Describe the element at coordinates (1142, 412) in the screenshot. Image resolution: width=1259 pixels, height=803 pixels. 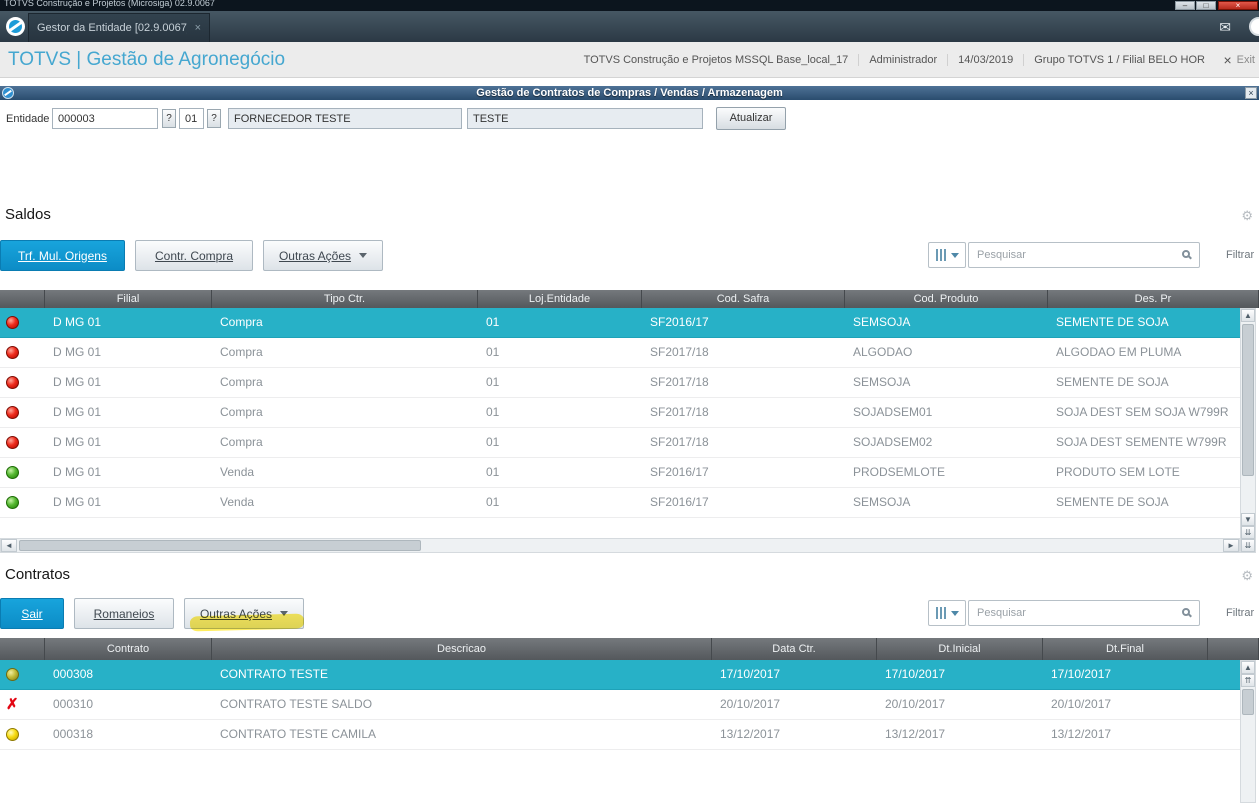
I see `cell-descricao: SOJA DEST SEM SOJA W799R` at that location.